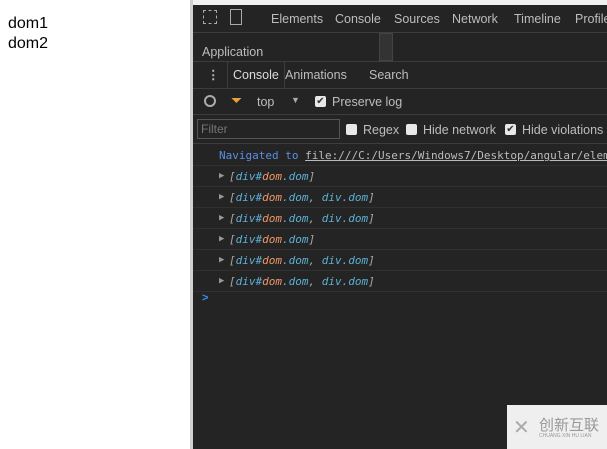 Image resolution: width=607 pixels, height=449 pixels. I want to click on context-select: top, so click(265, 102).